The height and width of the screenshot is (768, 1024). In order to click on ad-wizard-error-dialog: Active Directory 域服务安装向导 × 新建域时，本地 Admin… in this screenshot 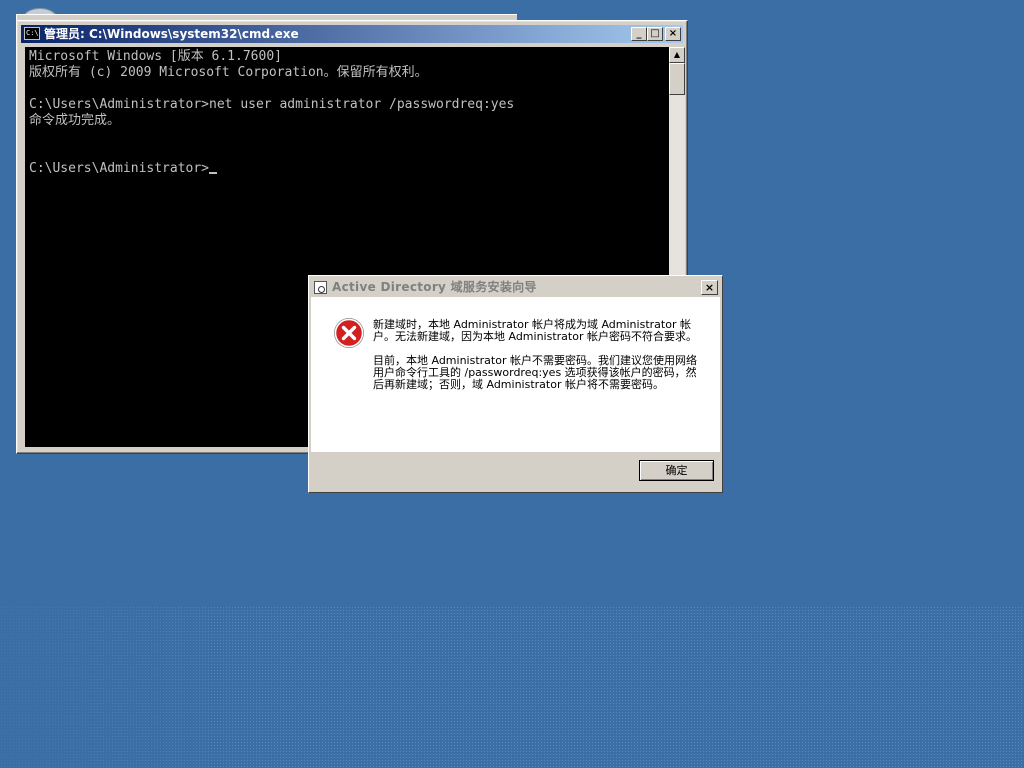, I will do `click(515, 384)`.